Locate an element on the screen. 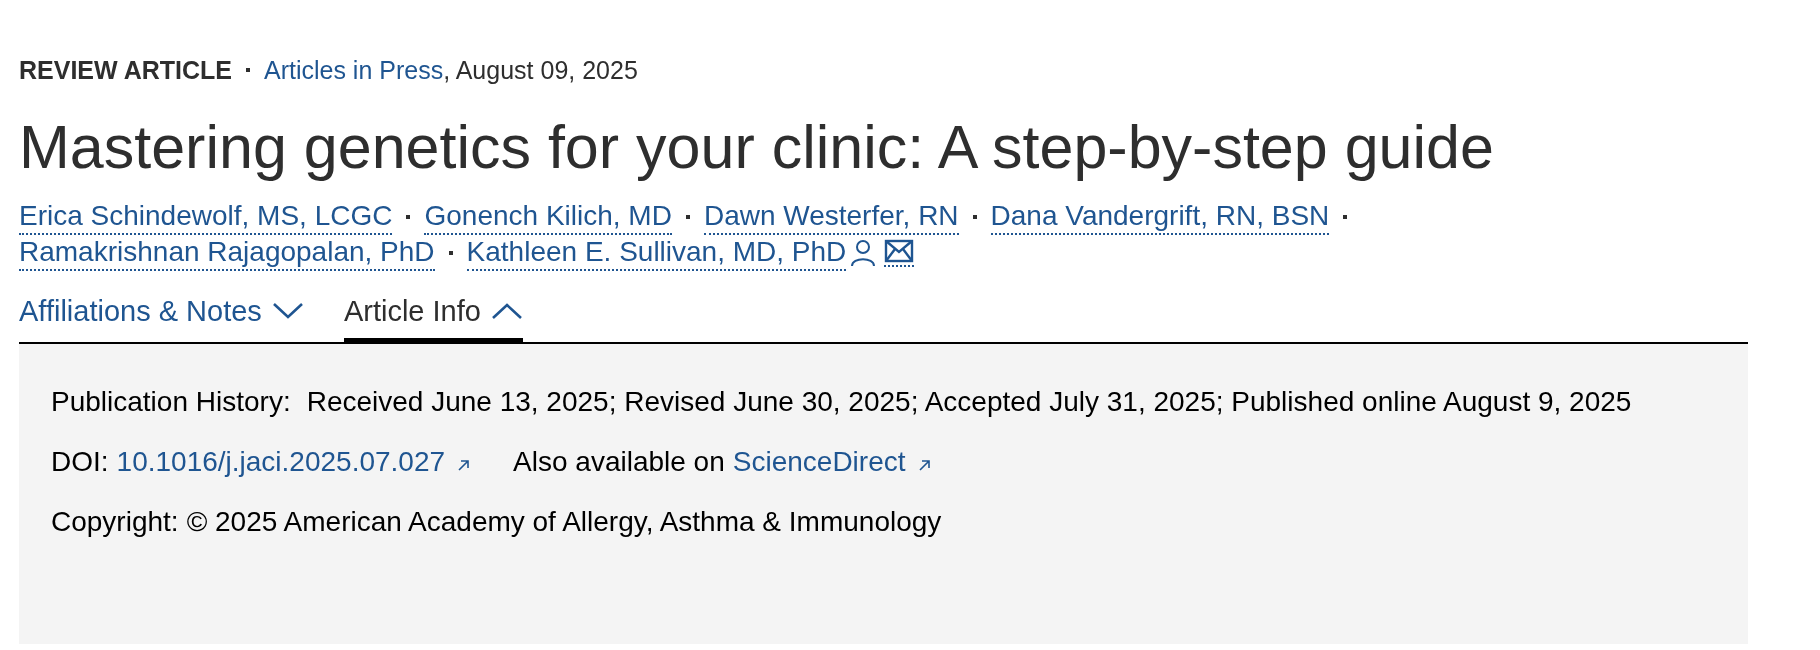  field-label: Copyright: is located at coordinates (115, 522).